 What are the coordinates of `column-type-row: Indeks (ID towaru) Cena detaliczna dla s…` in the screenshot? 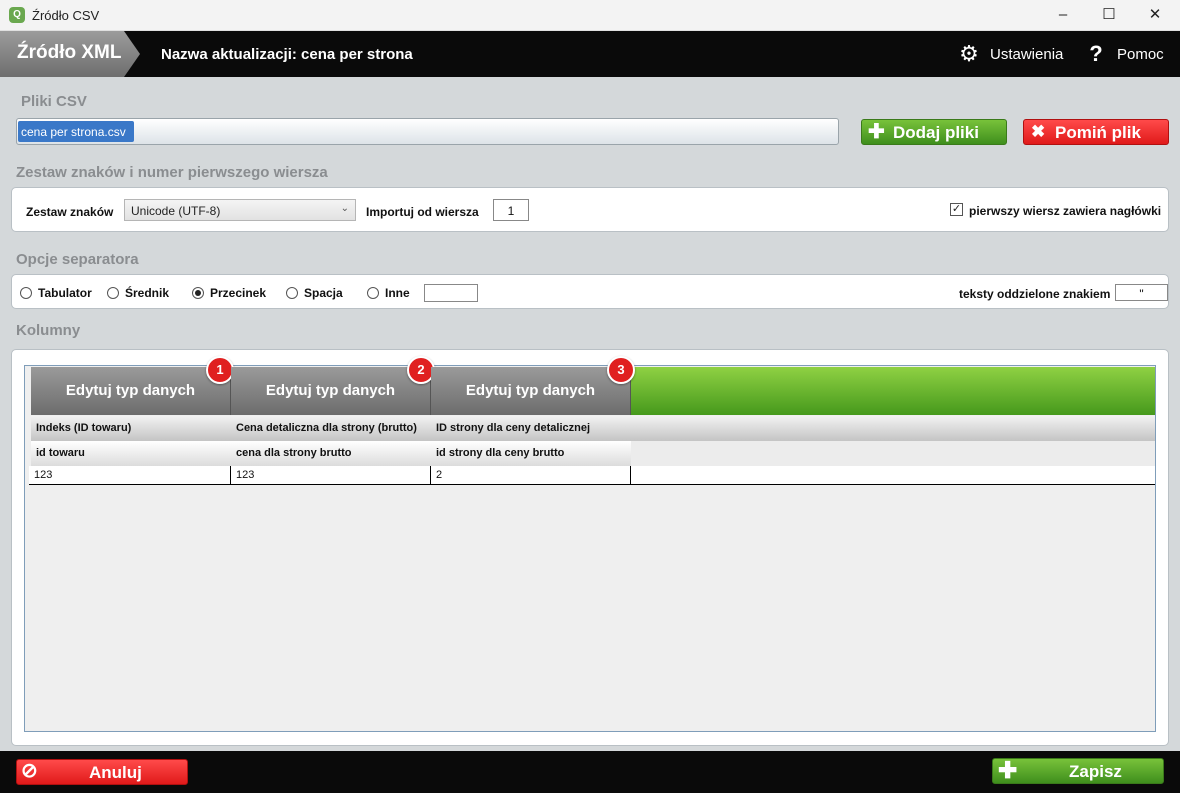 It's located at (593, 428).